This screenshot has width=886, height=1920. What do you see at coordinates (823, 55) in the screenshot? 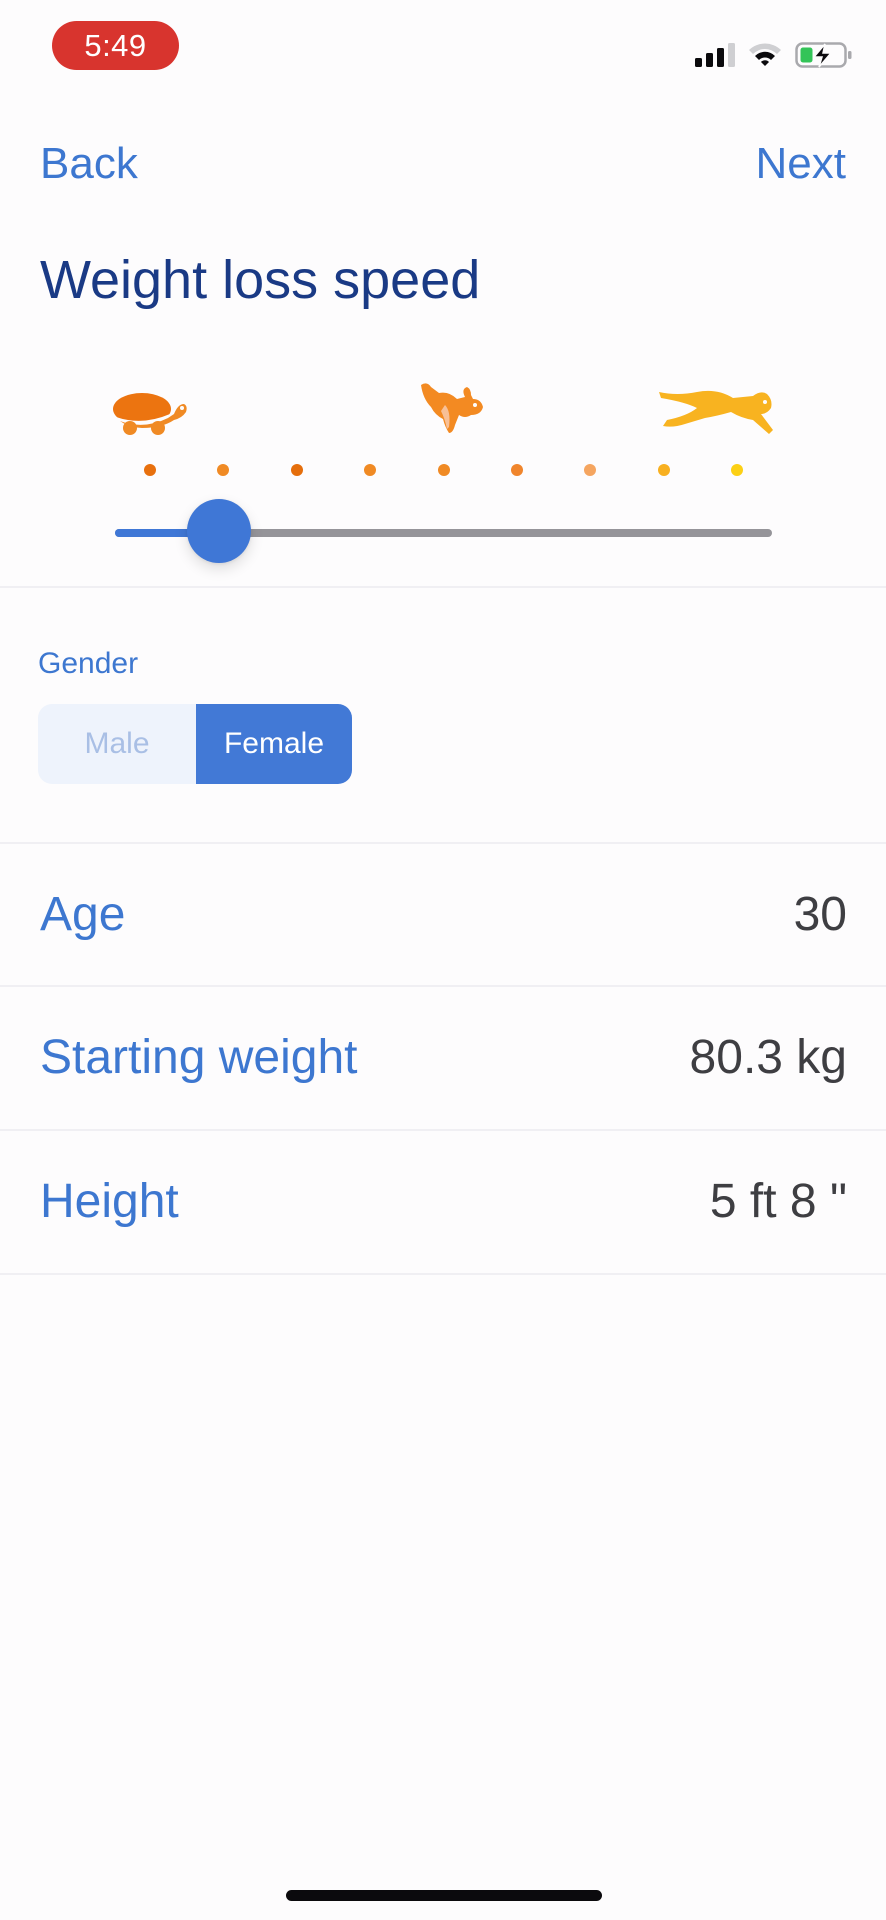
I see `battery-charging-icon` at bounding box center [823, 55].